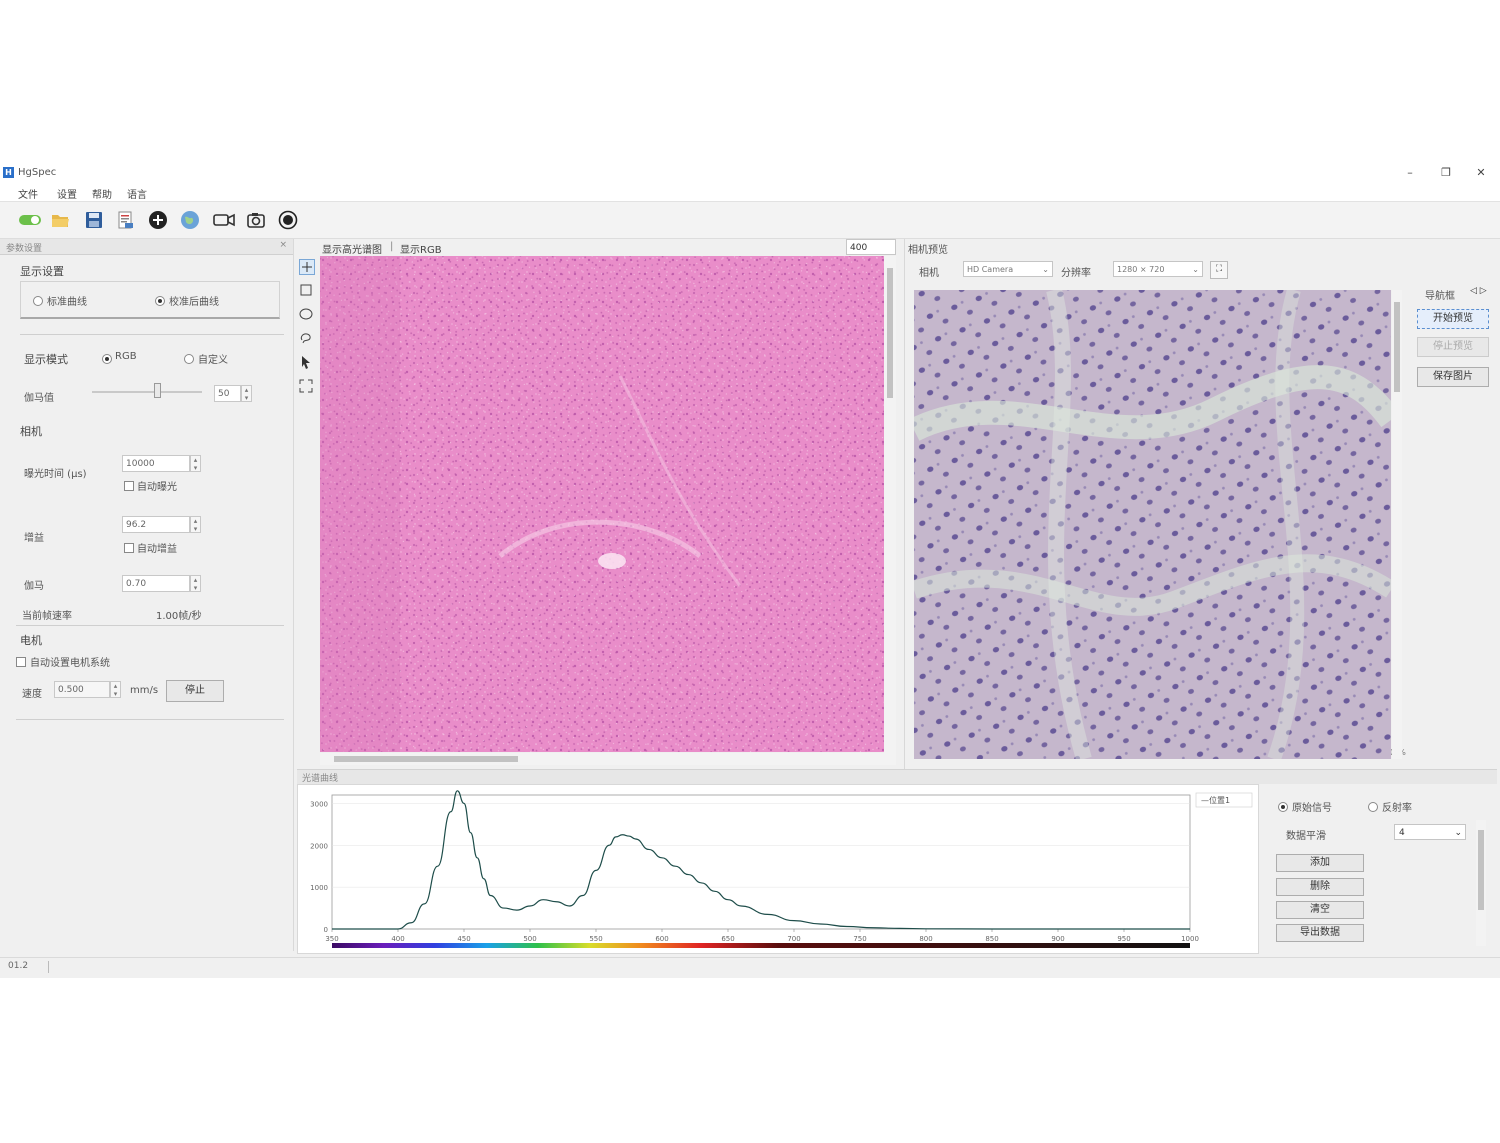 Image resolution: width=1500 pixels, height=1143 pixels. What do you see at coordinates (157, 390) in the screenshot?
I see `gamma-slider-handle` at bounding box center [157, 390].